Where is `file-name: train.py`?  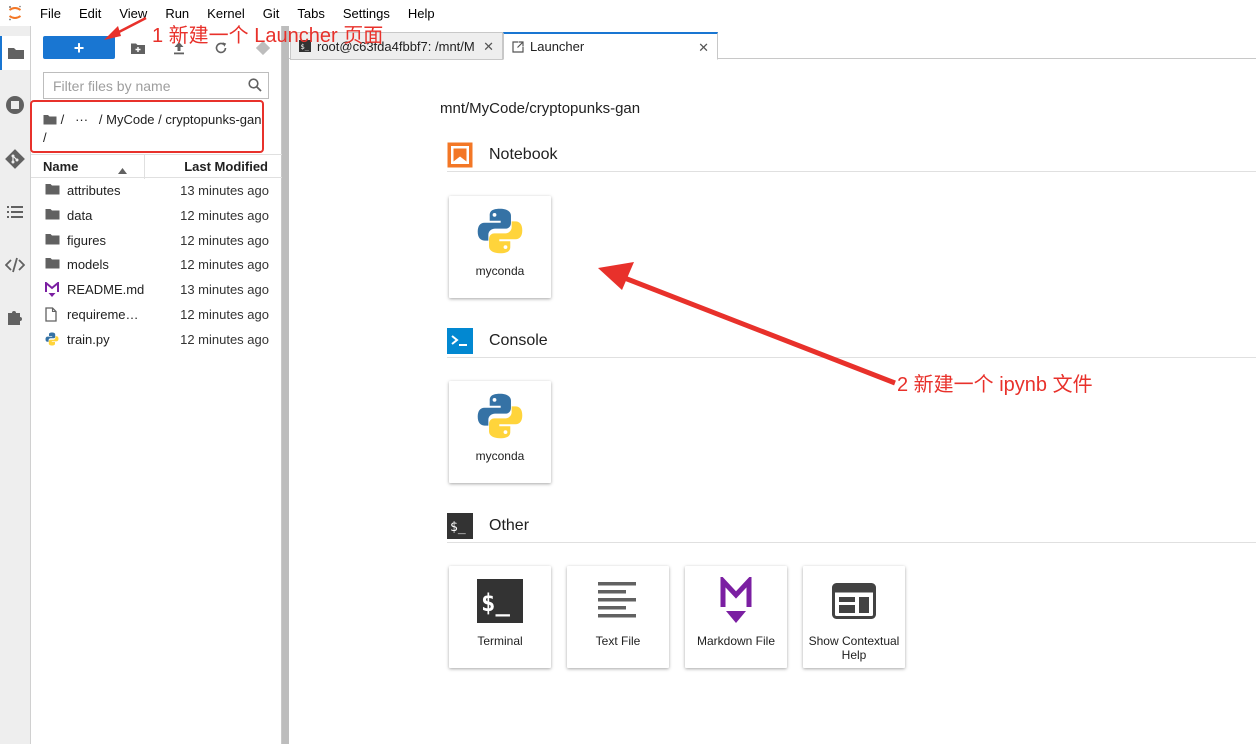
file-name: train.py is located at coordinates (88, 339).